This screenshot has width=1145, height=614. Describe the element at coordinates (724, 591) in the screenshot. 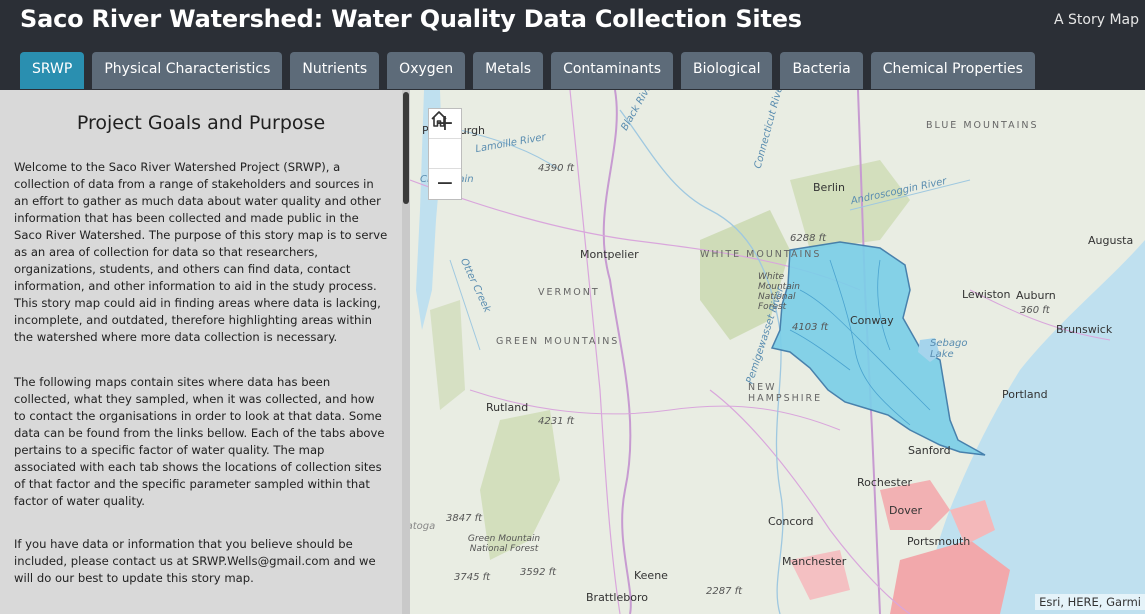

I see `label-elev-2287: 2287 ft` at that location.